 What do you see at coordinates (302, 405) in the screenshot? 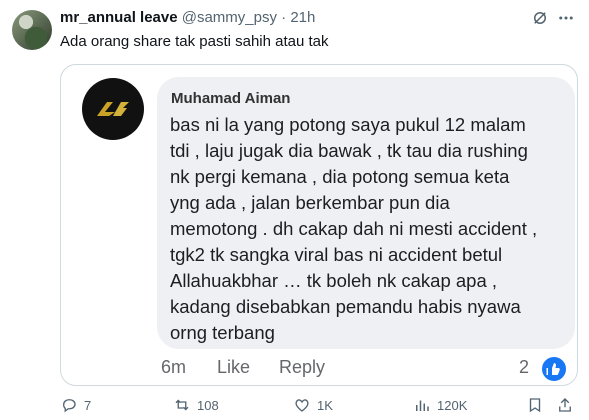
I see `heart-icon` at bounding box center [302, 405].